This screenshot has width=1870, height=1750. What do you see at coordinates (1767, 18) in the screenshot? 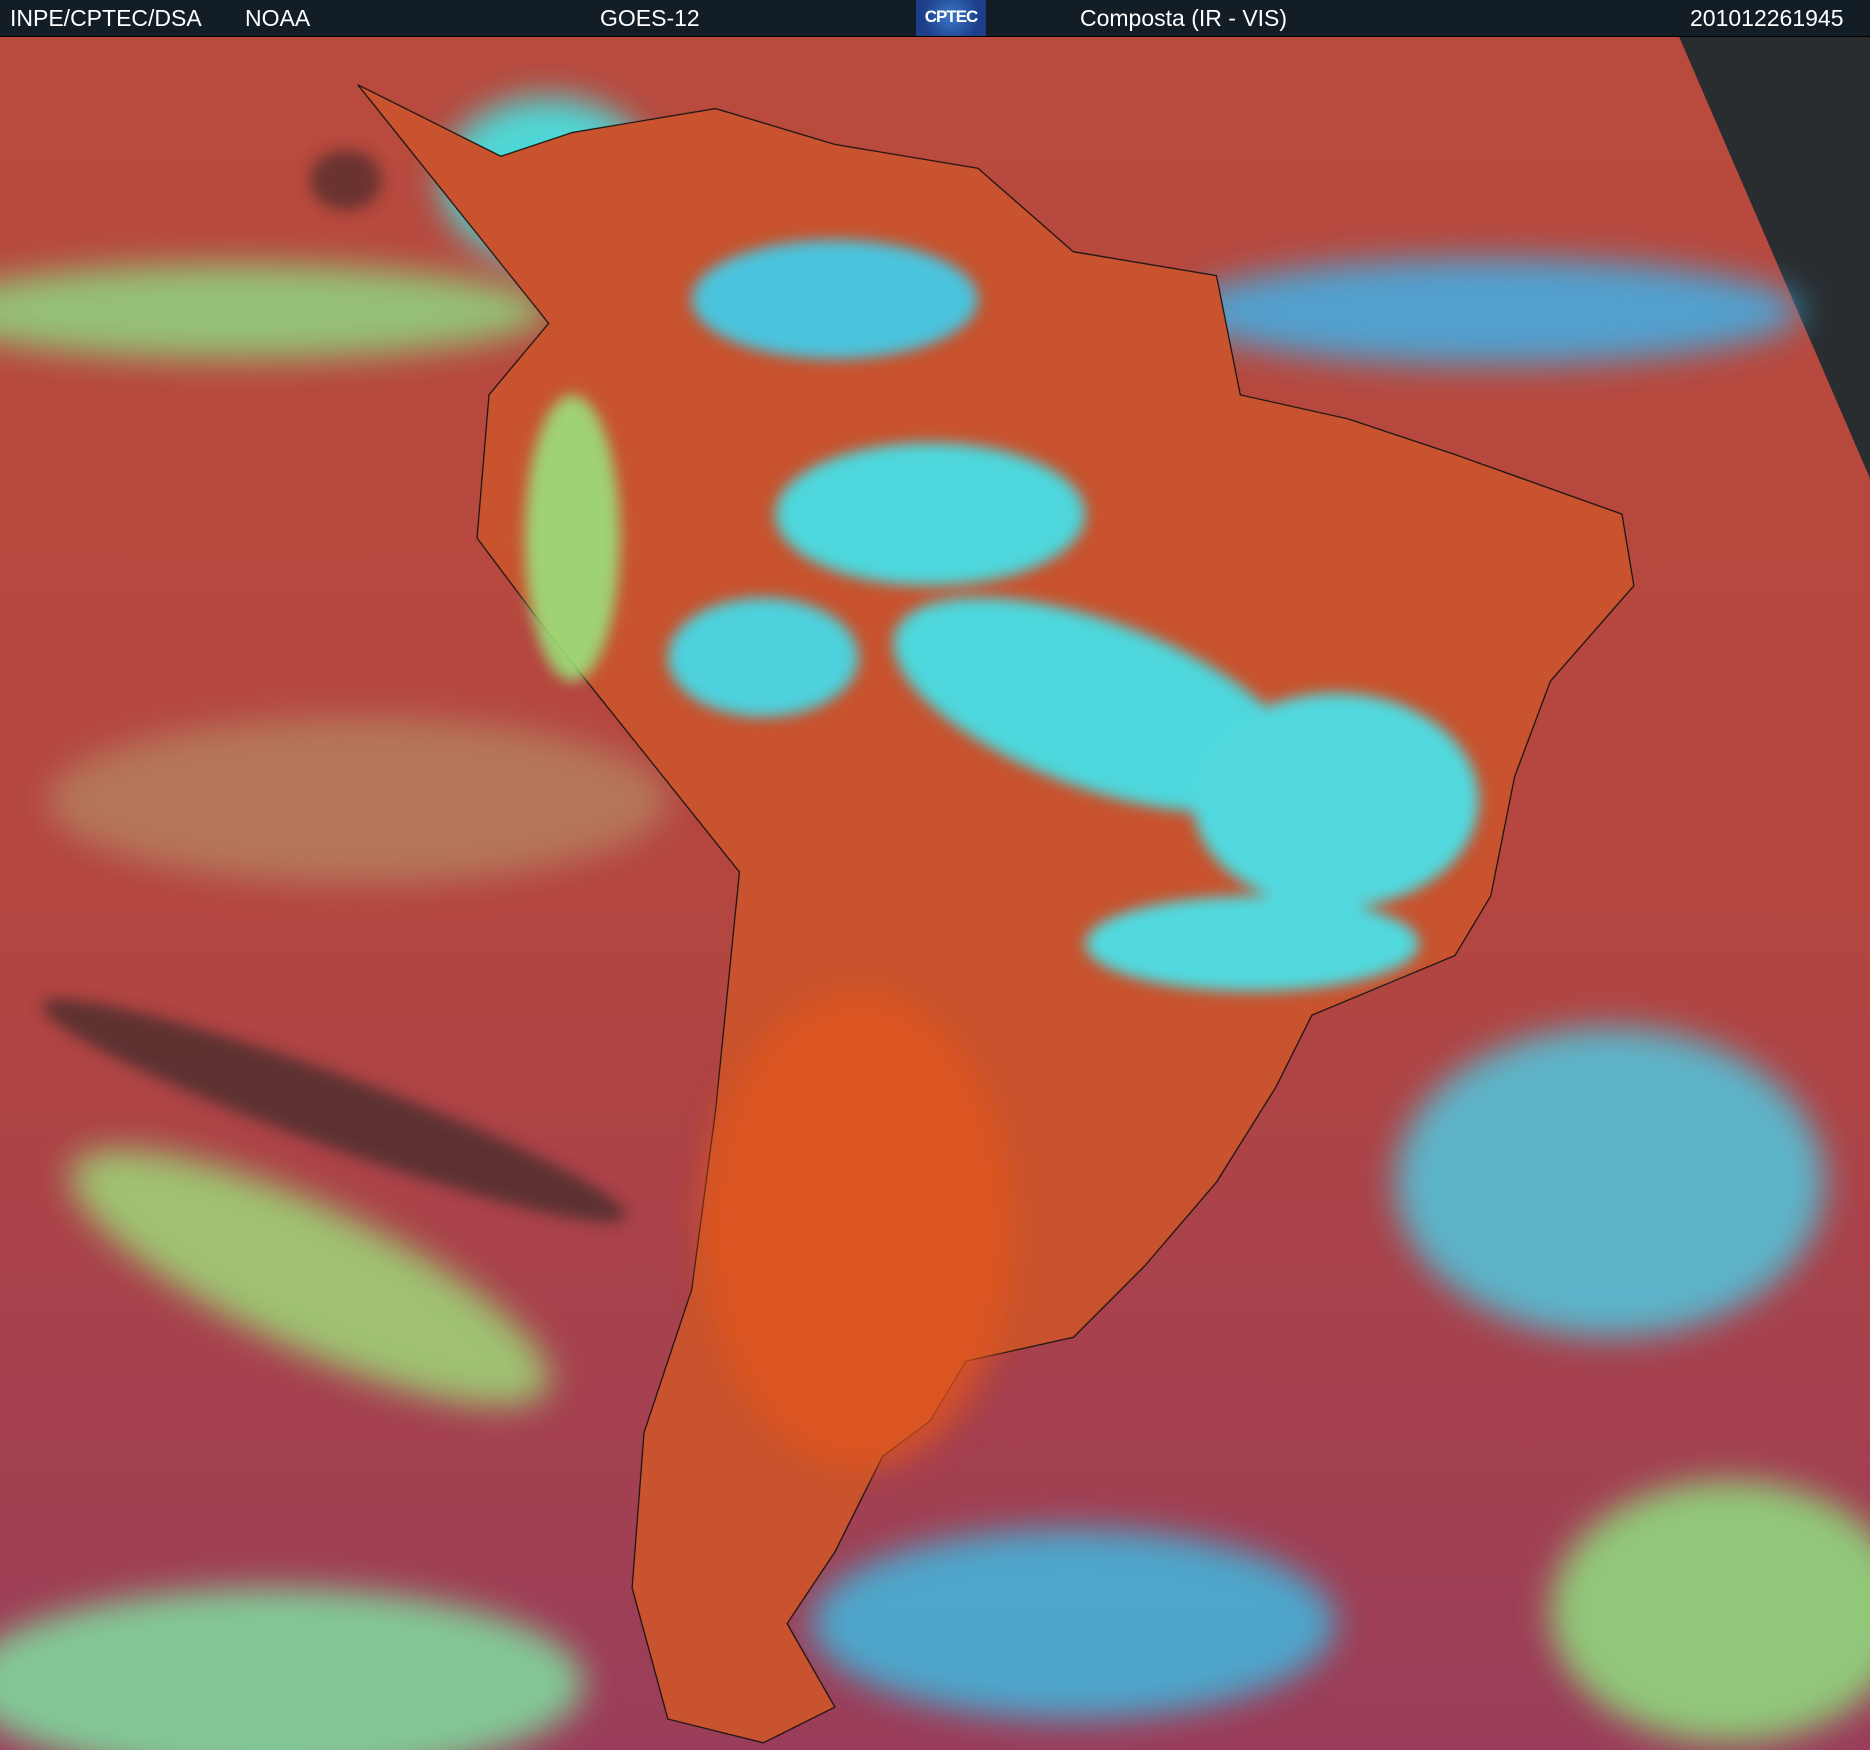
I see `timestamp-label: 201012261945` at bounding box center [1767, 18].